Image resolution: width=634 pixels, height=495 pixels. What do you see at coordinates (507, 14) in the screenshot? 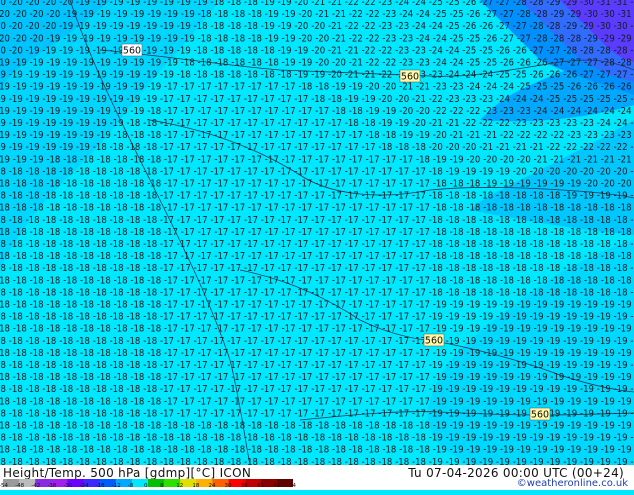
I see `grid-value: -27` at bounding box center [507, 14].